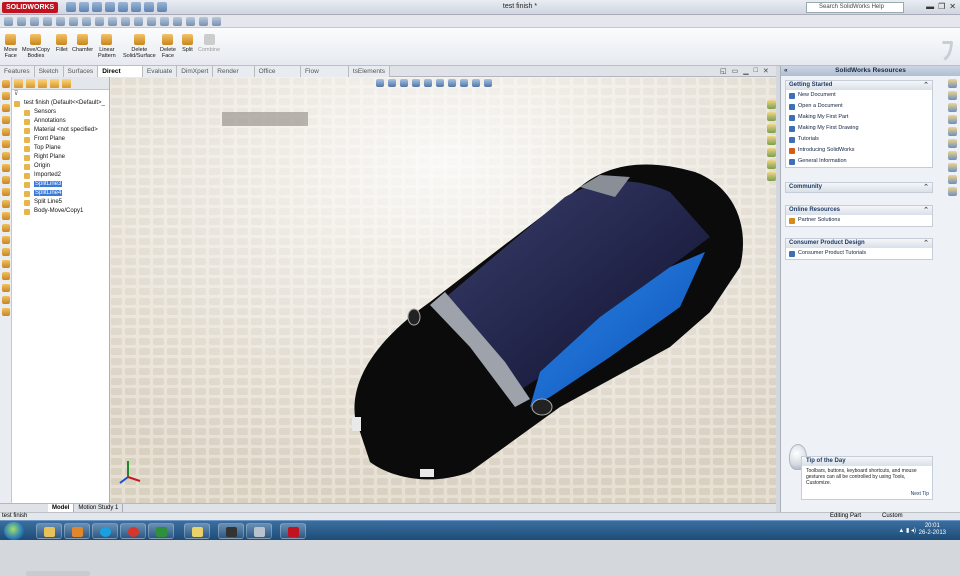 Image resolution: width=960 pixels, height=576 pixels. I want to click on rebuild-icon, so click(149, 7).